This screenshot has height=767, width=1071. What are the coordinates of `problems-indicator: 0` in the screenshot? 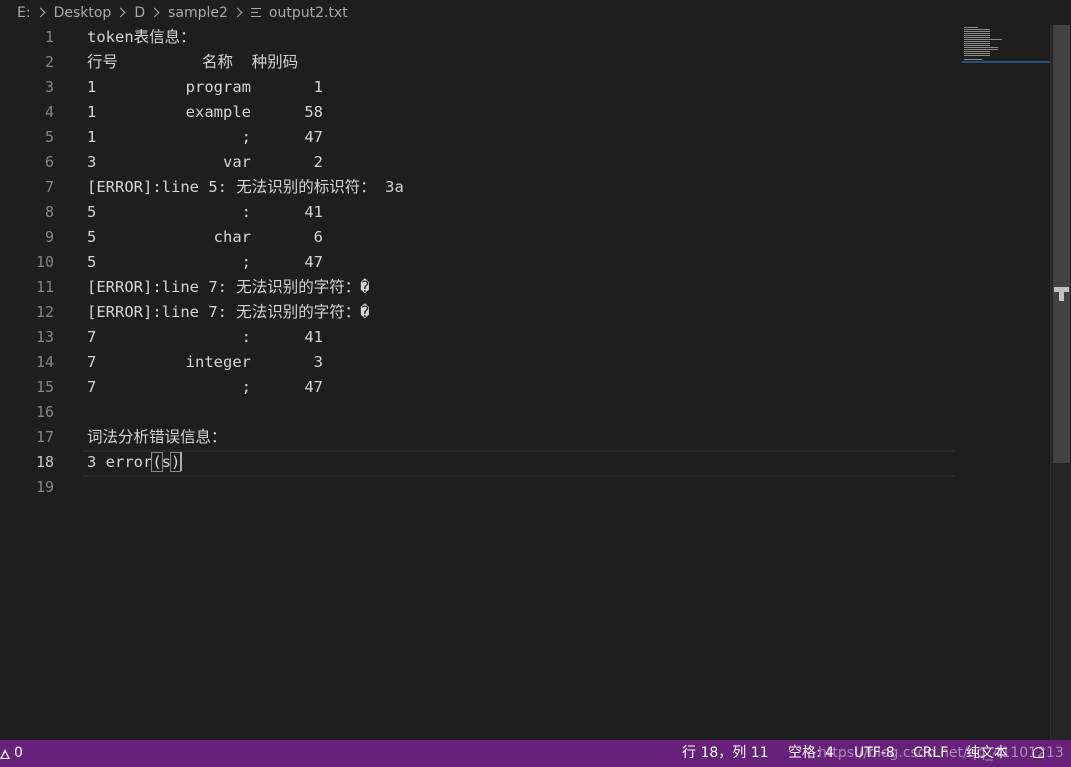 It's located at (11, 753).